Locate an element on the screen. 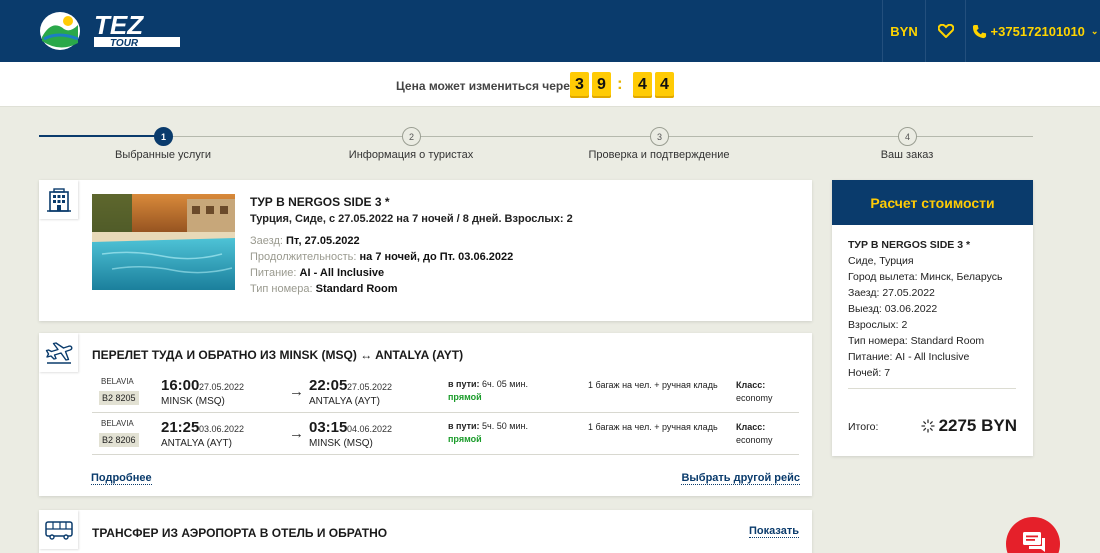  checkin-key: Заезд: is located at coordinates (266, 241).